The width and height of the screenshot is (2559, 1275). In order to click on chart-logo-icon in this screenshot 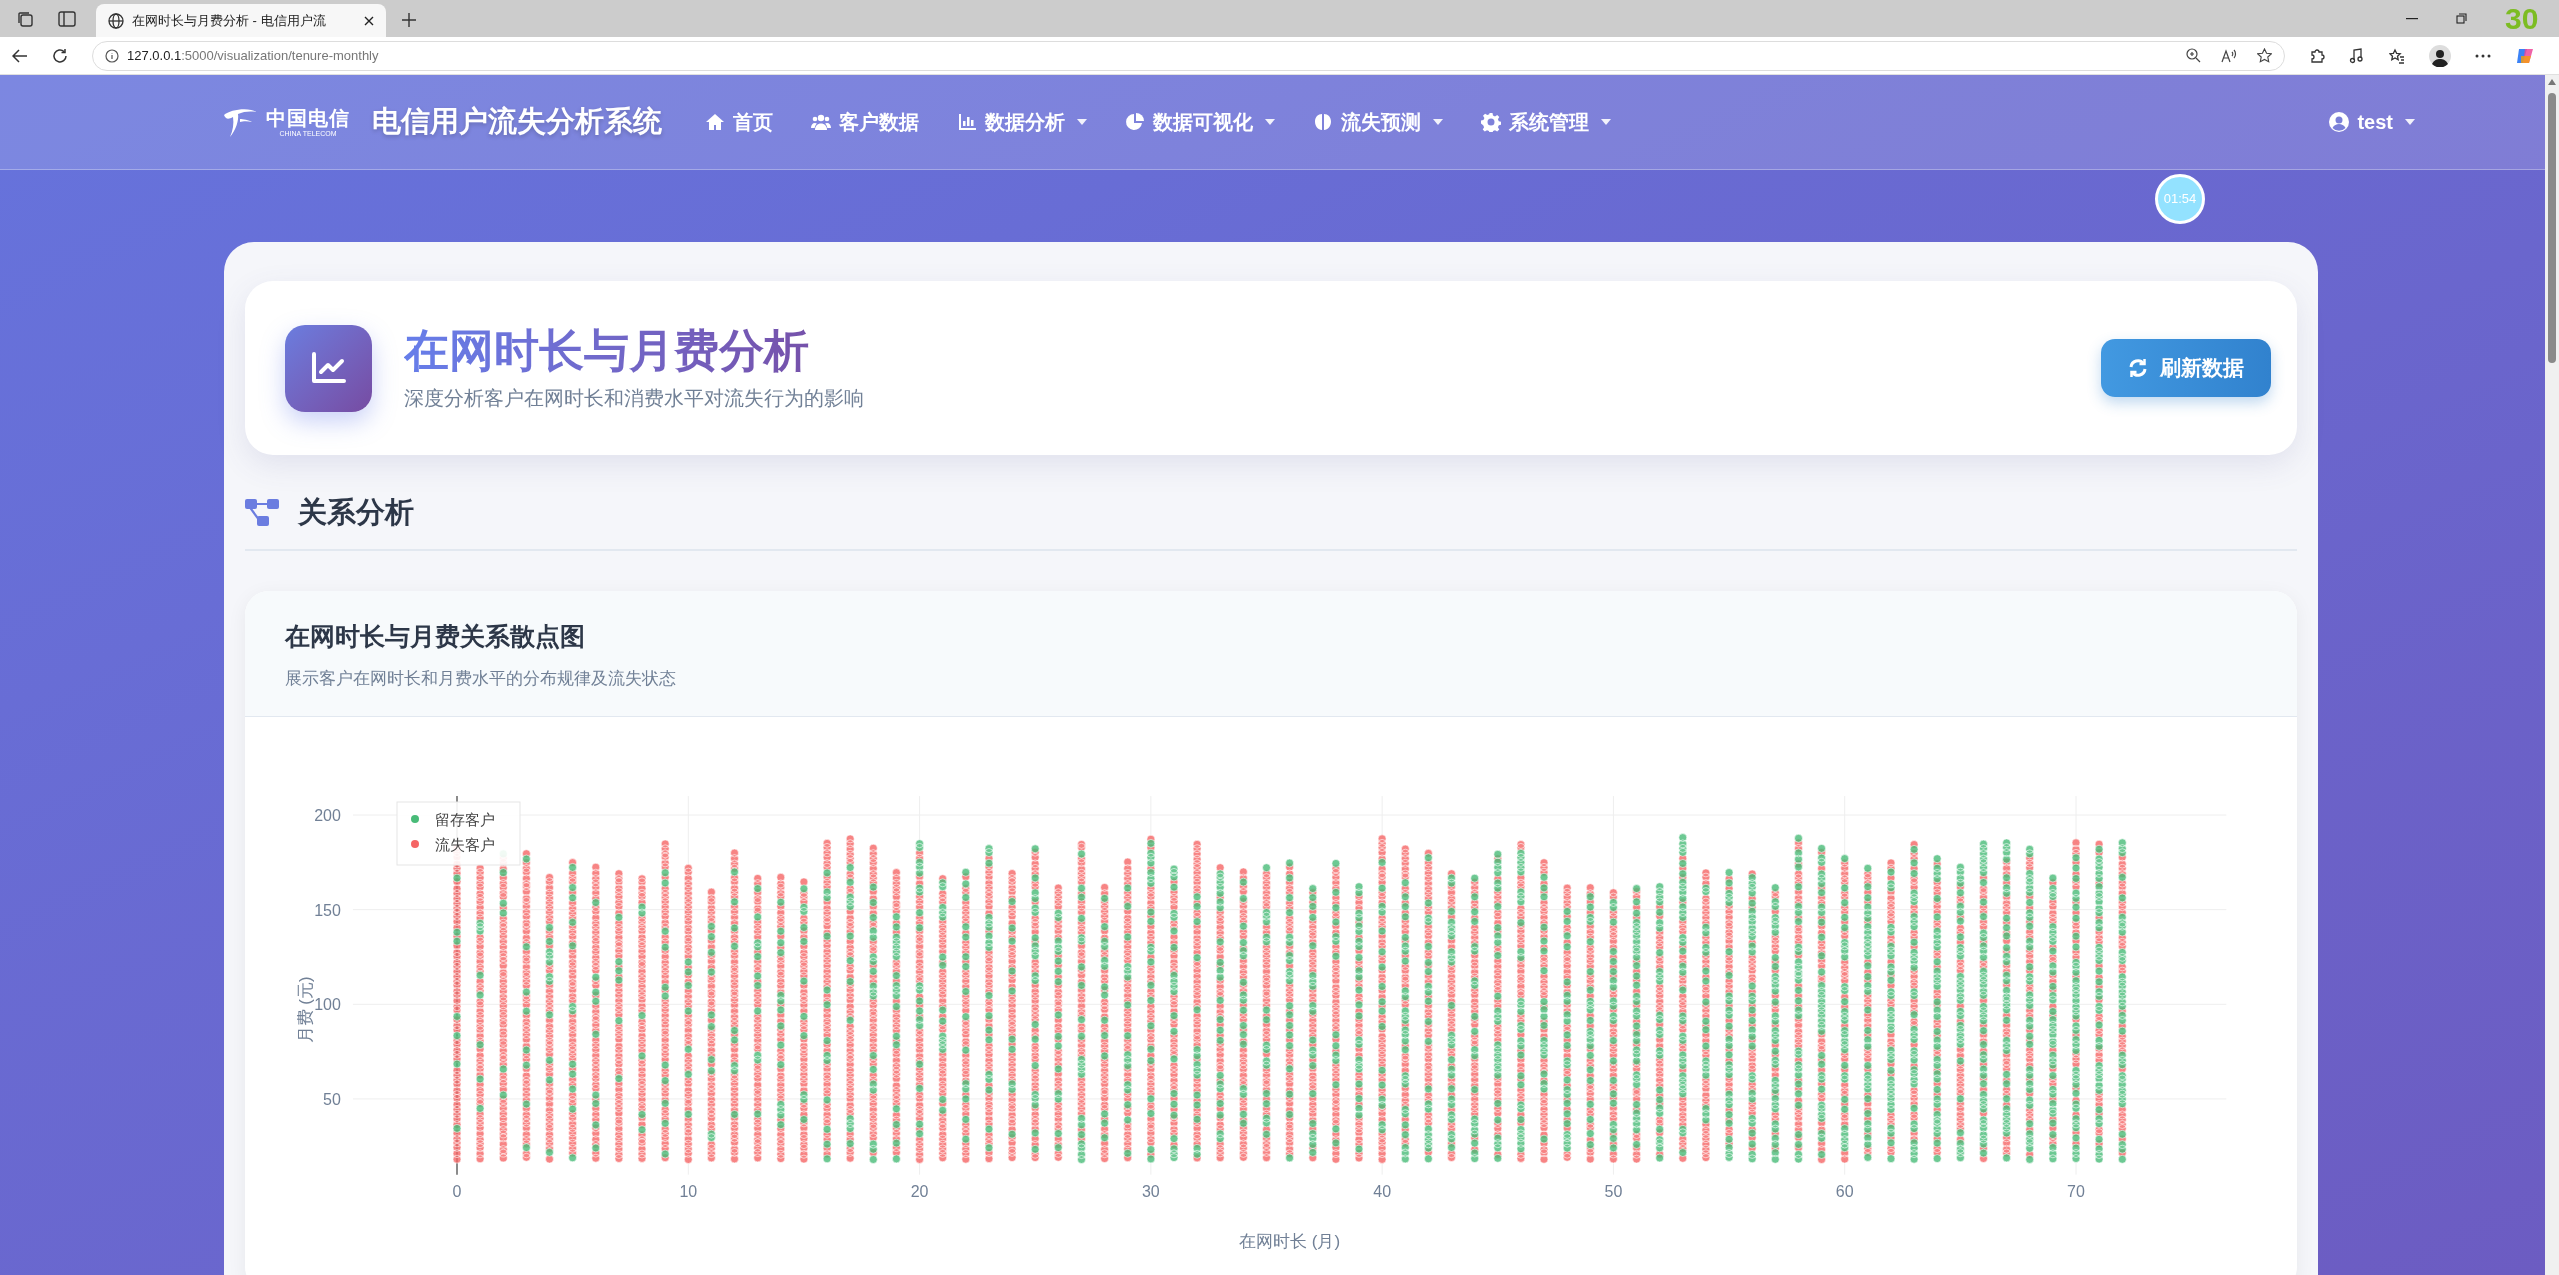, I will do `click(328, 368)`.